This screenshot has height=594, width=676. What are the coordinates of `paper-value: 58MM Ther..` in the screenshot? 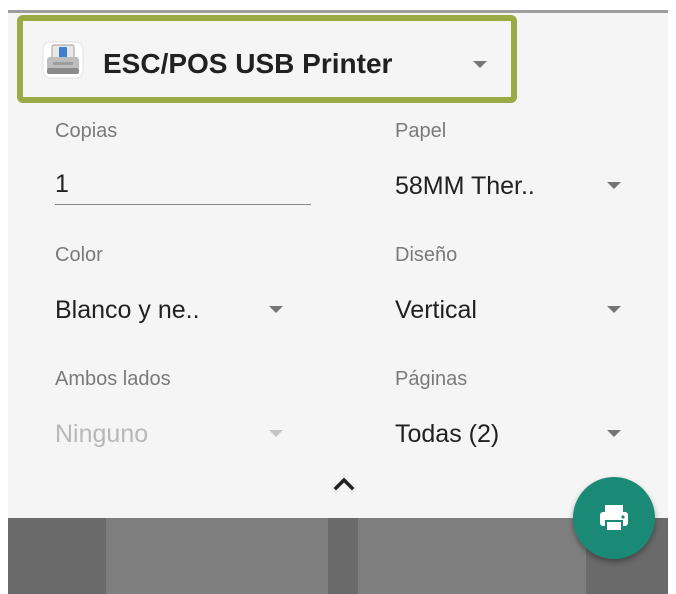 It's located at (465, 186).